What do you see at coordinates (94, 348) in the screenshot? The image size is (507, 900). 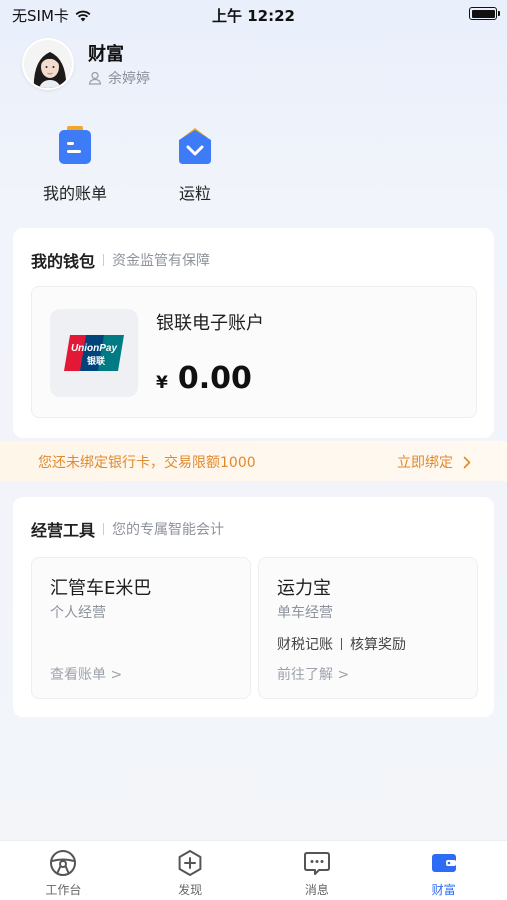 I see `logo-text-top: UnionPay` at bounding box center [94, 348].